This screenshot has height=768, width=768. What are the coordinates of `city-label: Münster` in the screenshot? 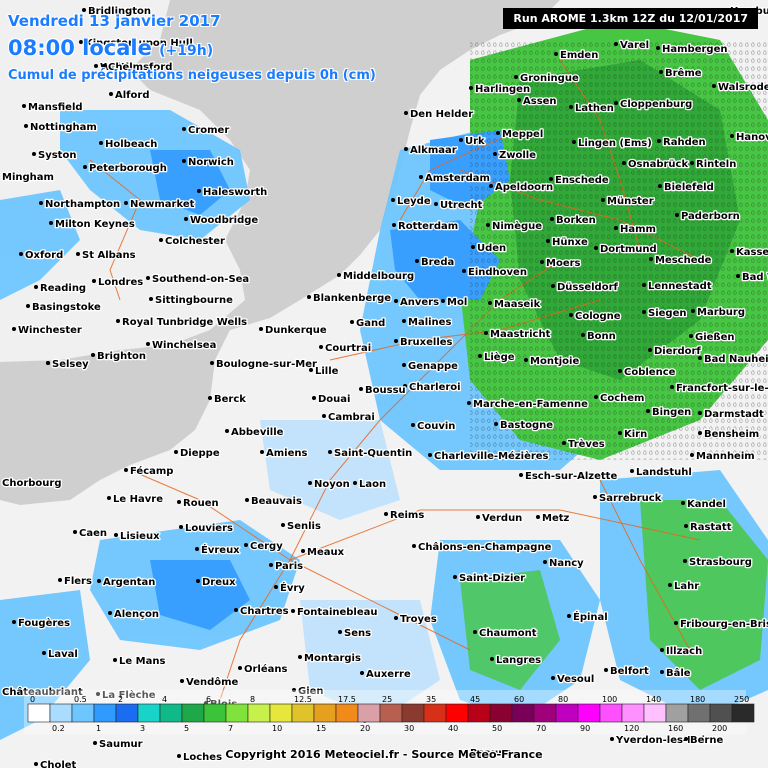 It's located at (630, 201).